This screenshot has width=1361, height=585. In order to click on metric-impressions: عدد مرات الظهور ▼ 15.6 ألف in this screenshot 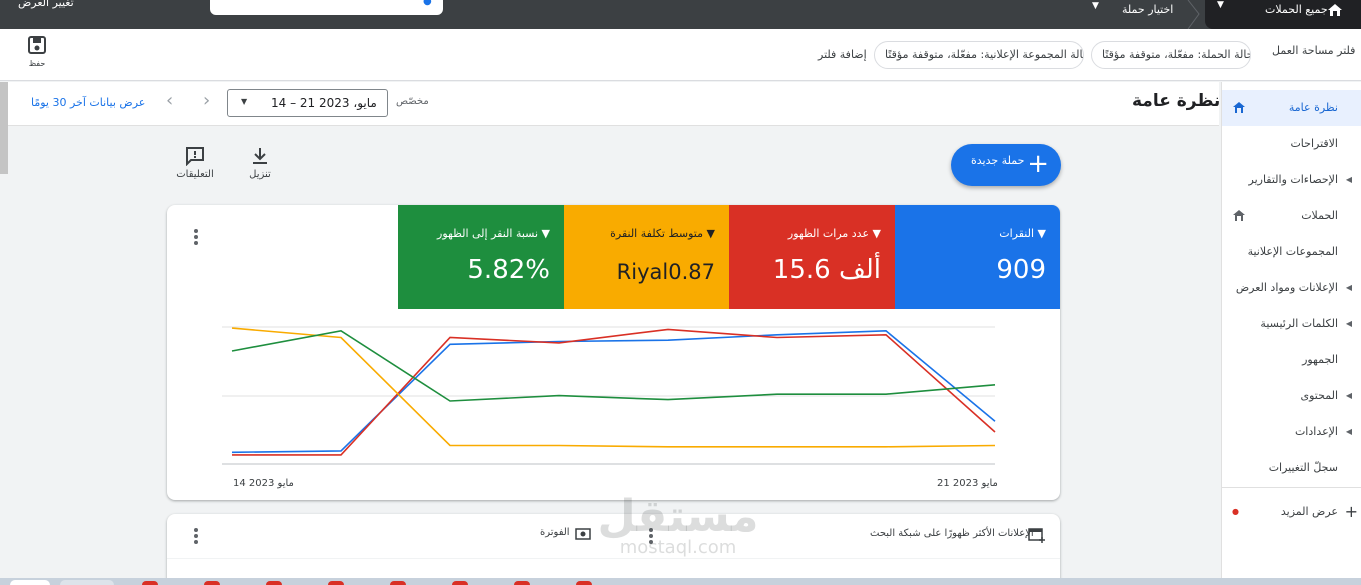, I will do `click(812, 257)`.